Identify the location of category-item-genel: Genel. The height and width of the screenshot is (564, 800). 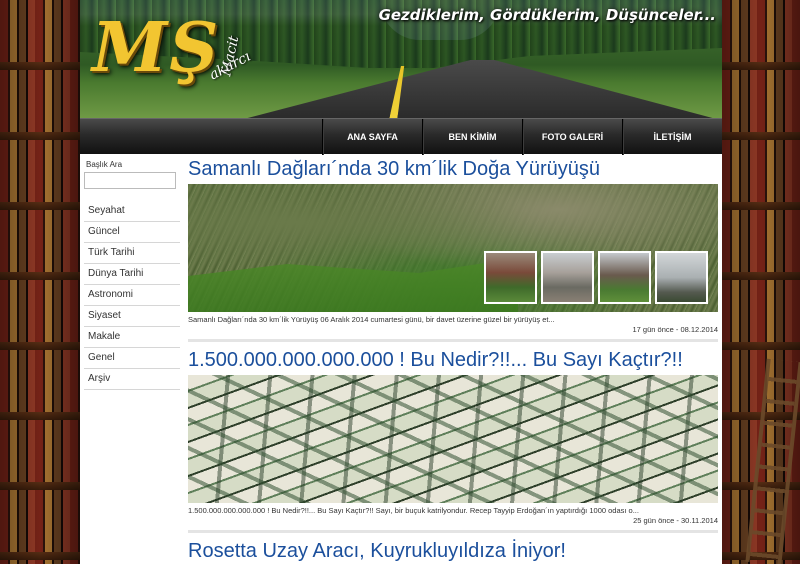
(132, 358).